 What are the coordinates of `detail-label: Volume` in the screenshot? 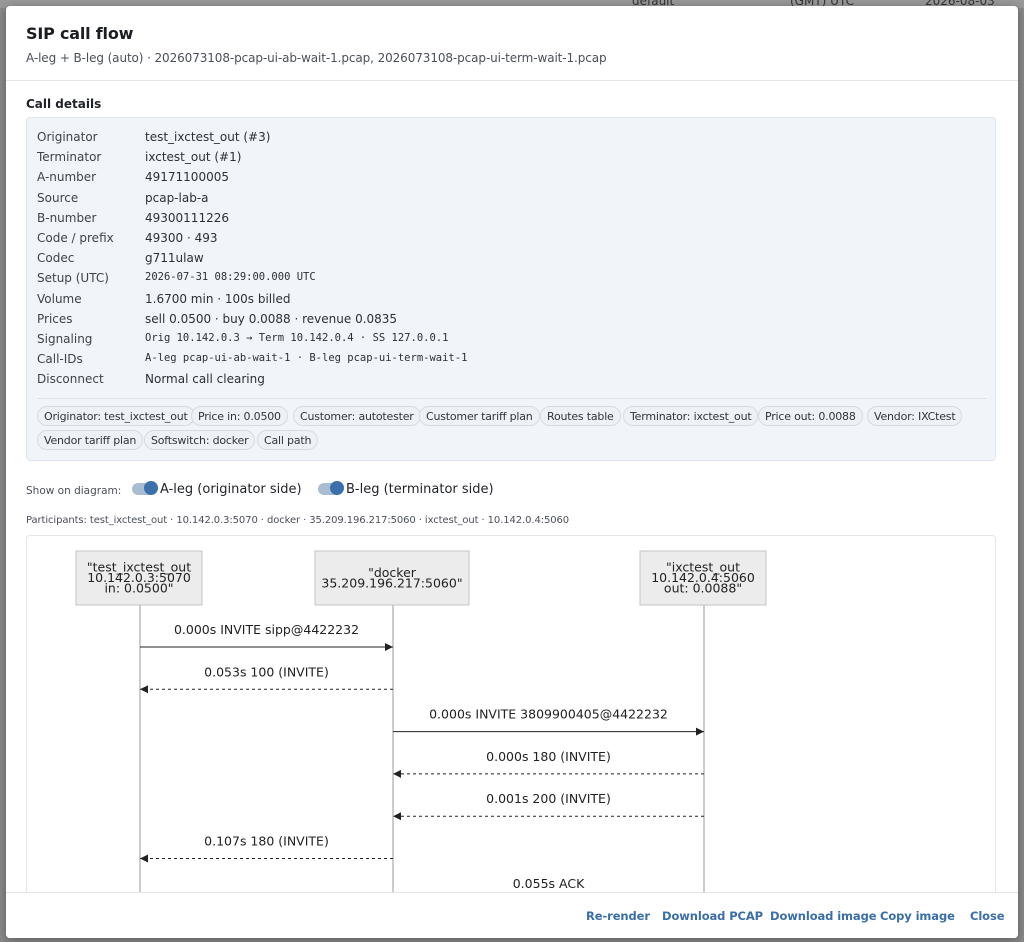 It's located at (59, 298).